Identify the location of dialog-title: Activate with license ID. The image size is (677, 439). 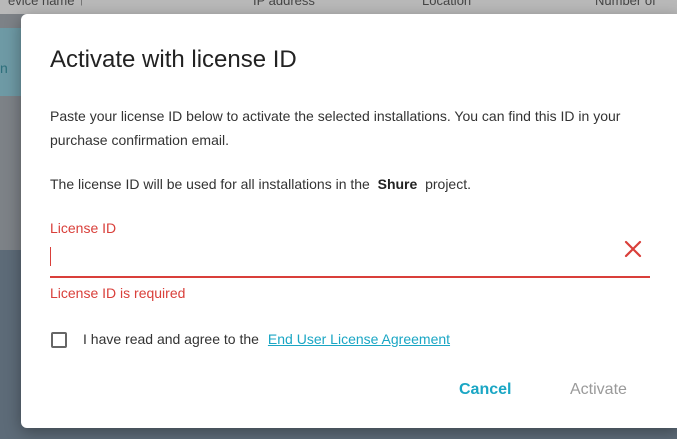
(173, 59).